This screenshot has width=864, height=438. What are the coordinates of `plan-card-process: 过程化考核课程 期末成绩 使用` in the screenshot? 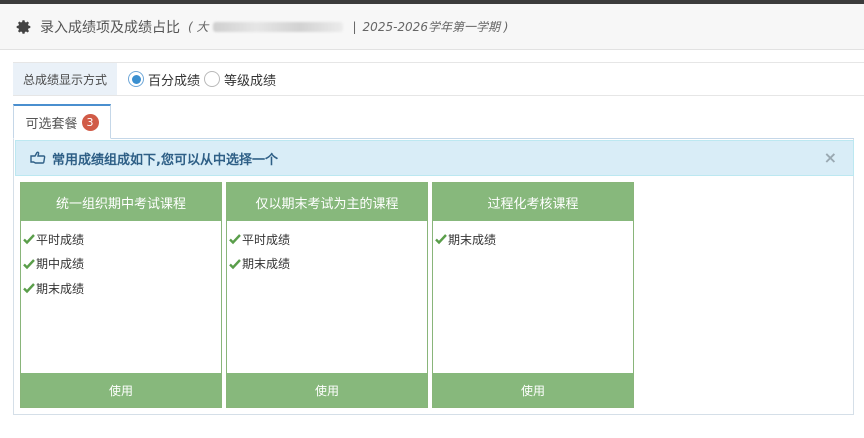 It's located at (533, 295).